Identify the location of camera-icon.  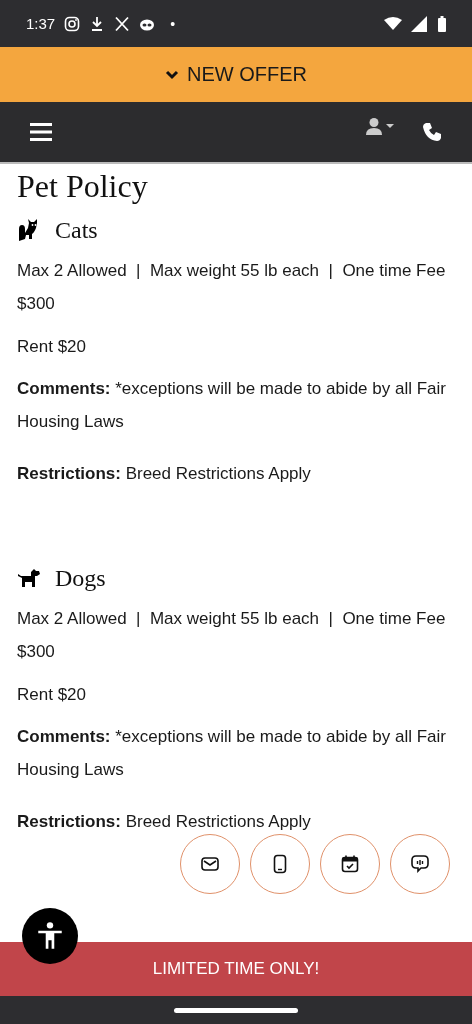
(72, 23).